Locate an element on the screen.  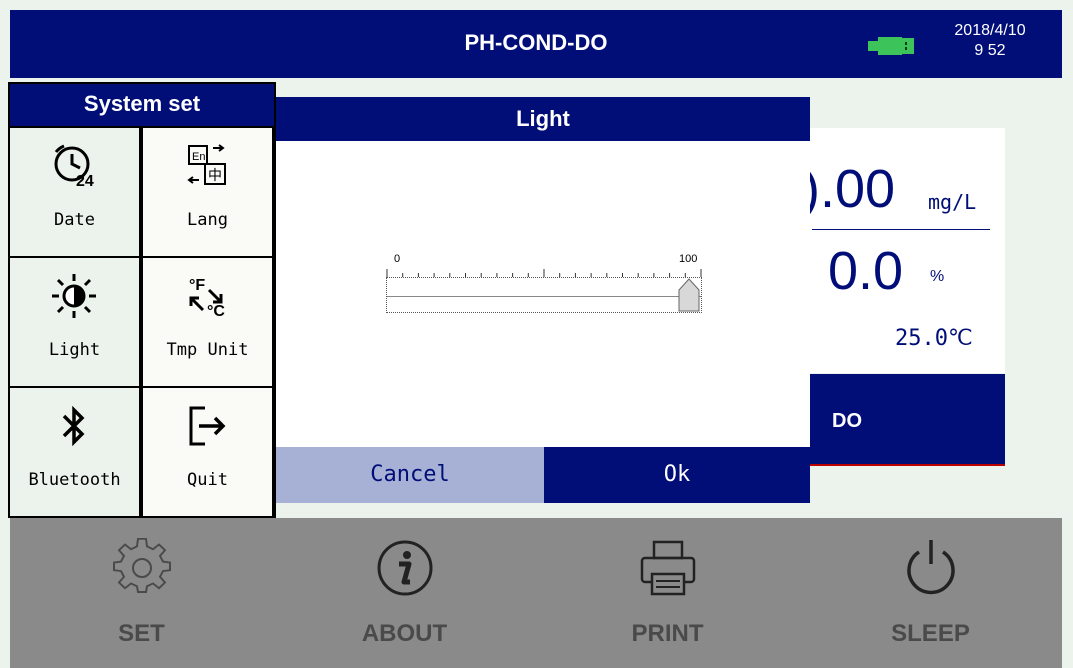
print-button: PRINT is located at coordinates (667, 593).